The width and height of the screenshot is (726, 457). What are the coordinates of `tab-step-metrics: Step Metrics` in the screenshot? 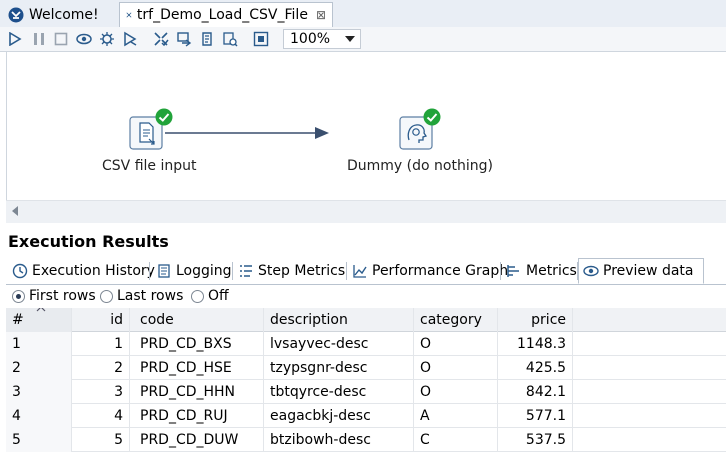 It's located at (291, 271).